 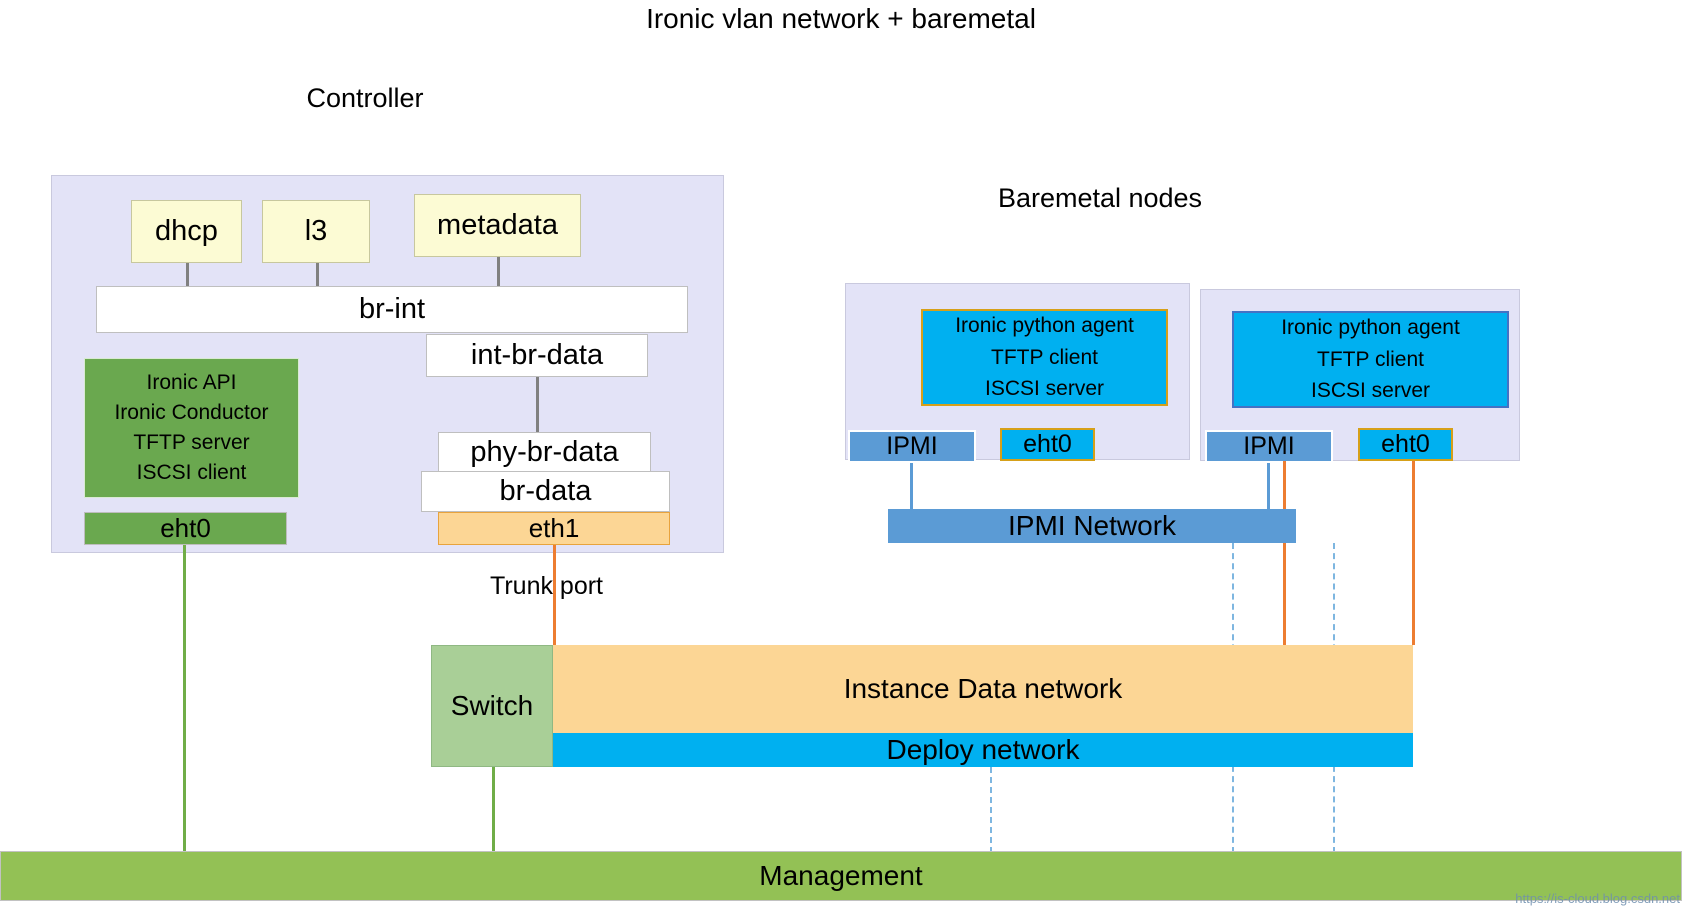 What do you see at coordinates (1047, 444) in the screenshot?
I see `node-1-port-eht0: eht0` at bounding box center [1047, 444].